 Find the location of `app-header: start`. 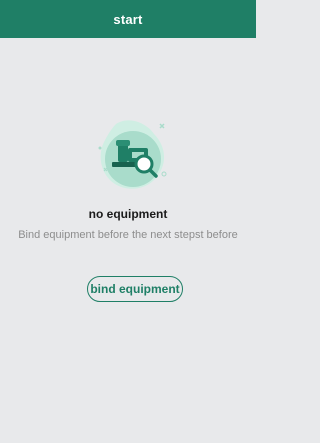

app-header: start is located at coordinates (128, 19).